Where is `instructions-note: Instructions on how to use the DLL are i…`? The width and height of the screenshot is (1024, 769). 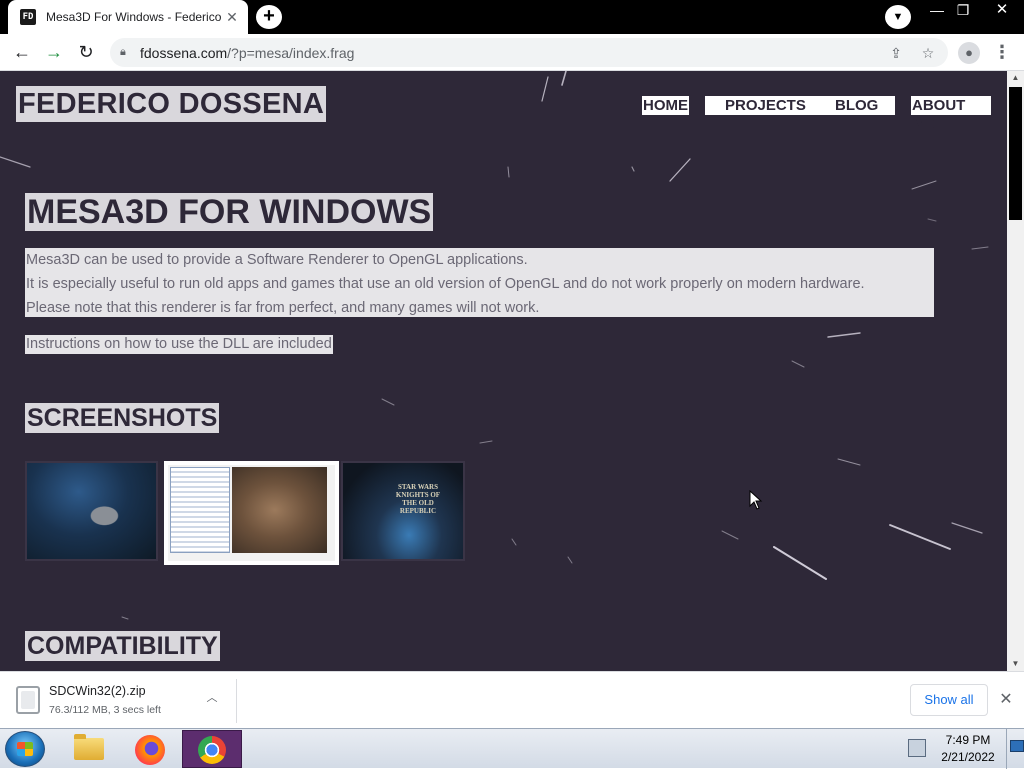
instructions-note: Instructions on how to use the DLL are i… is located at coordinates (179, 344).